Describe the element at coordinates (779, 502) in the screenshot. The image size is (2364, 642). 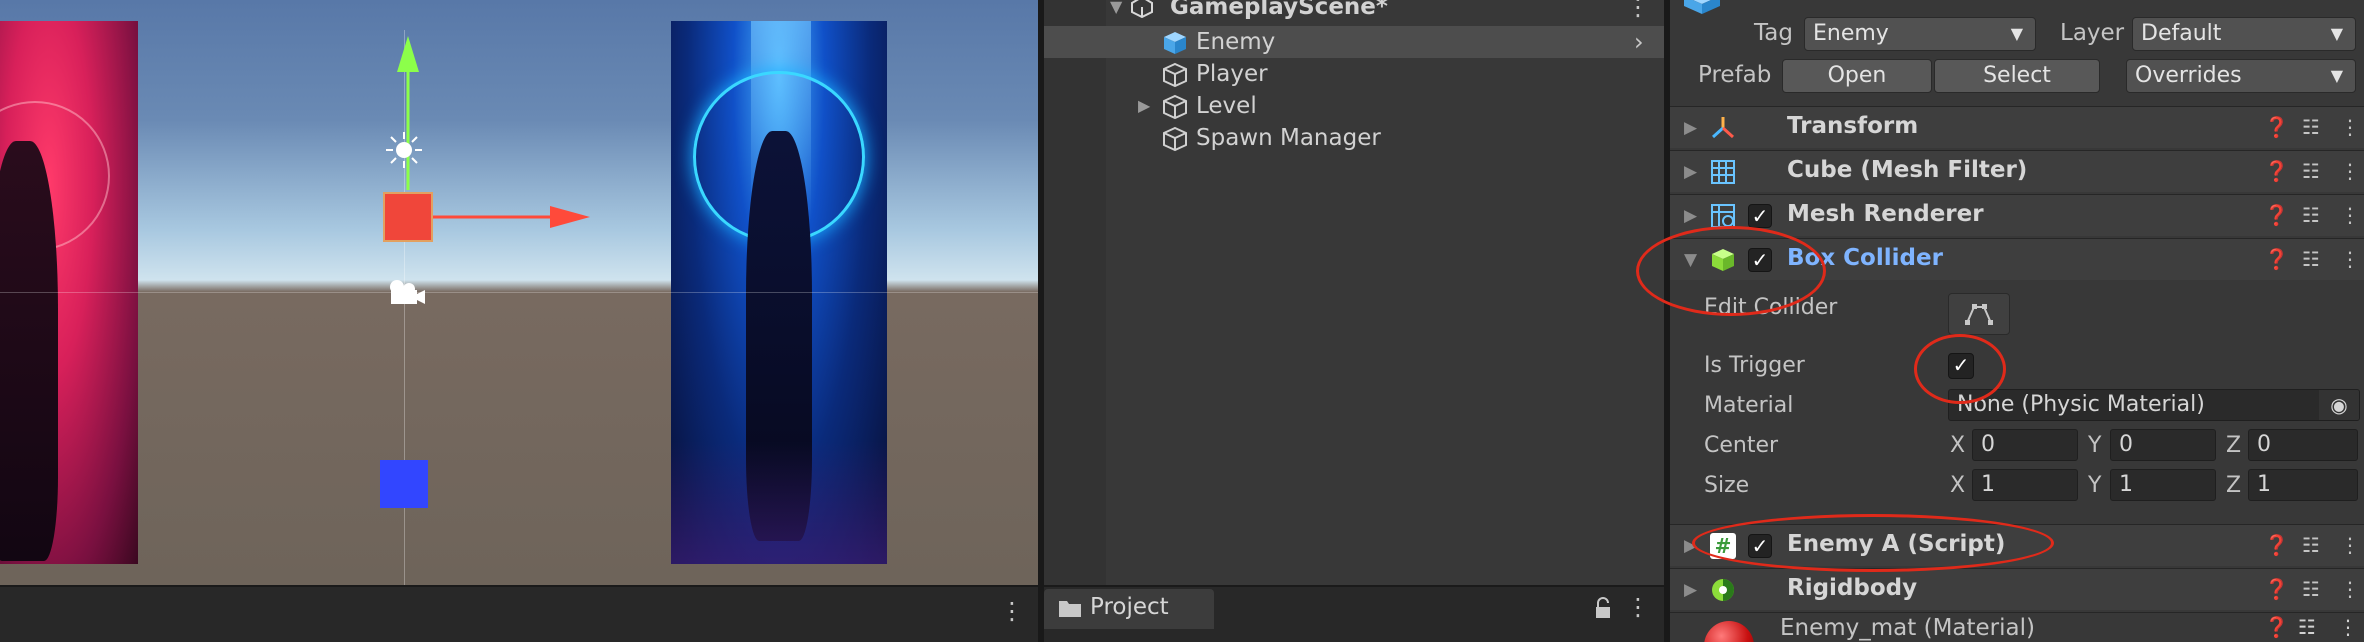
I see `ground-mist` at that location.